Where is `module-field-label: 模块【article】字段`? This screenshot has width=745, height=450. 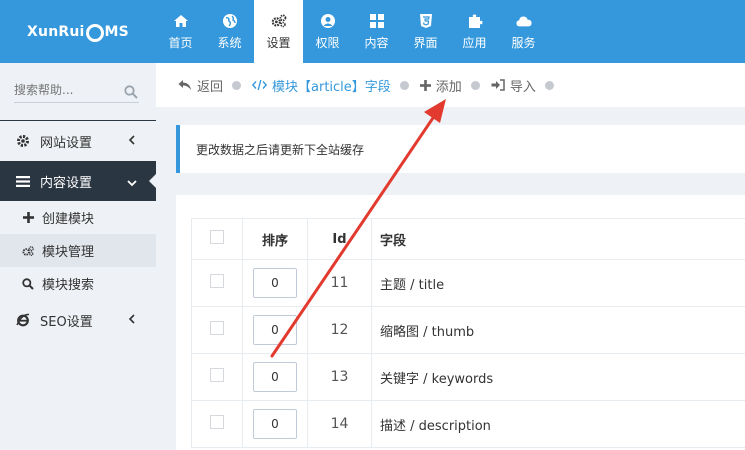
module-field-label: 模块【article】字段 is located at coordinates (331, 87).